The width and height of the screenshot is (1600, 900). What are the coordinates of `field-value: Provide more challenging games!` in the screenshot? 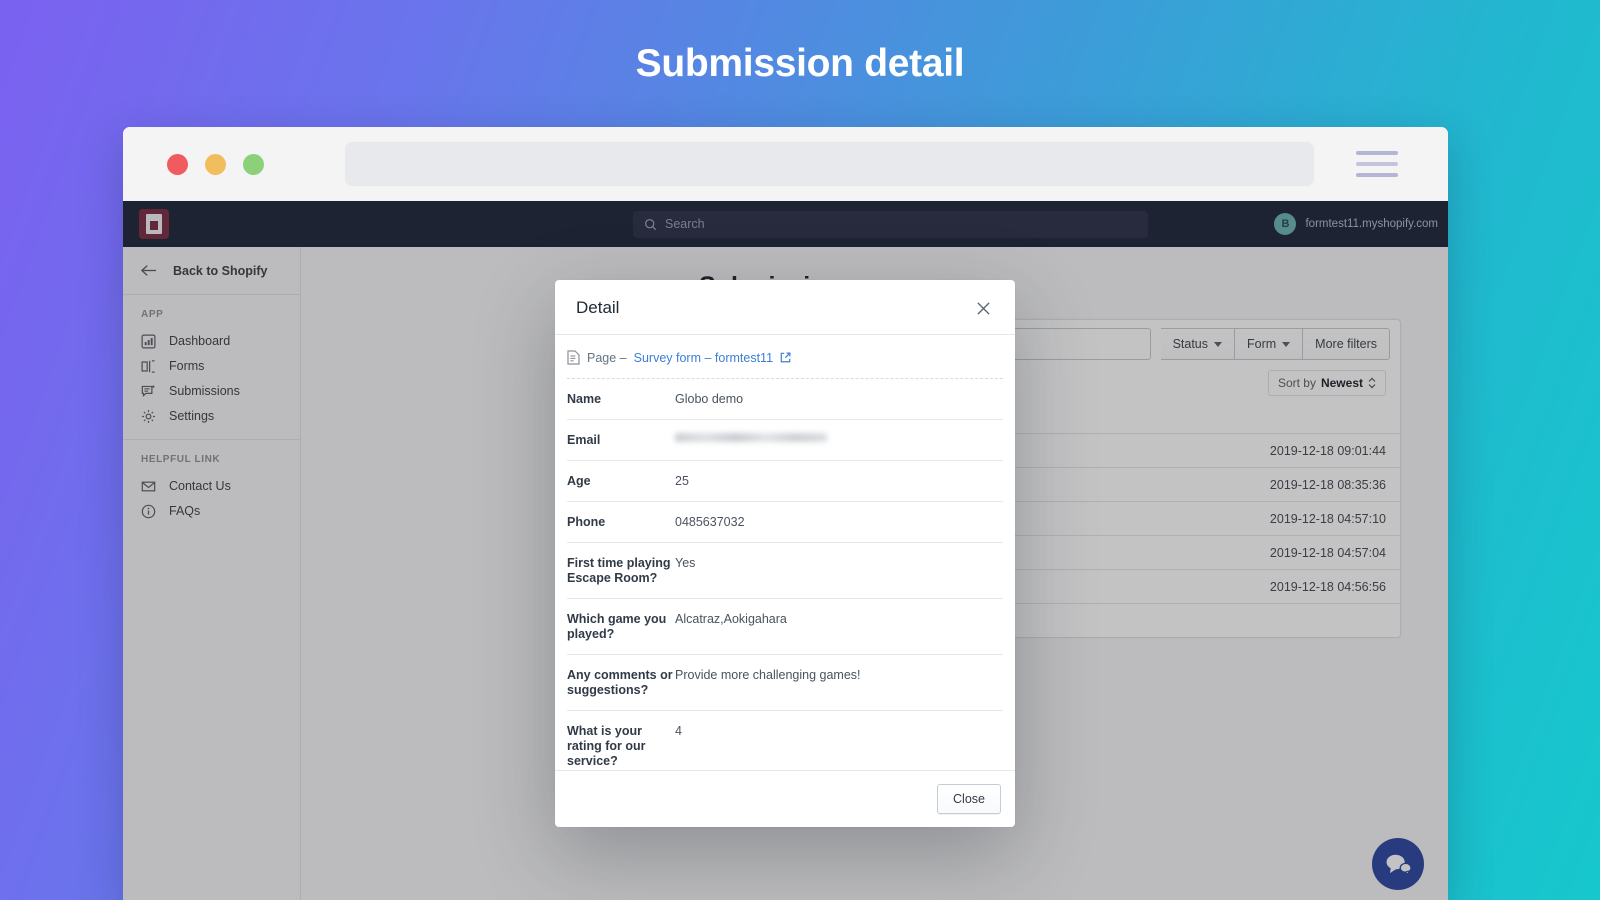 It's located at (768, 675).